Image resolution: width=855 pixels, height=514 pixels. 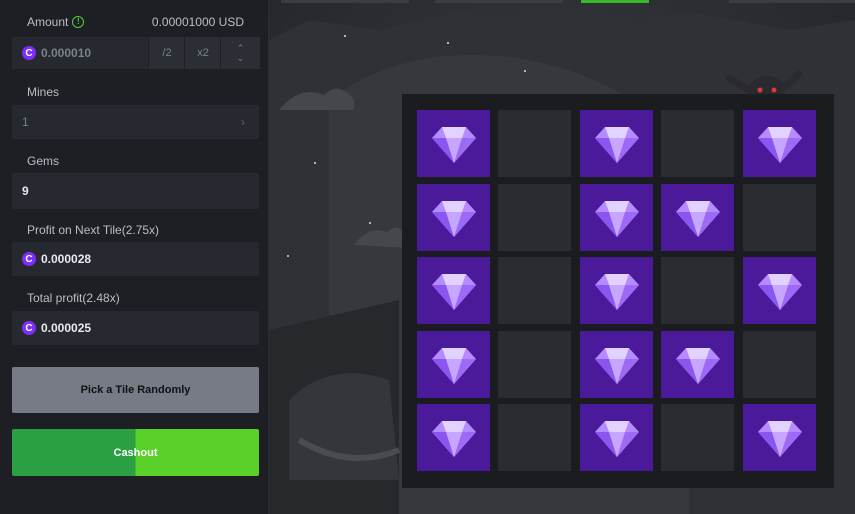 What do you see at coordinates (48, 22) in the screenshot?
I see `amount-label: Amount` at bounding box center [48, 22].